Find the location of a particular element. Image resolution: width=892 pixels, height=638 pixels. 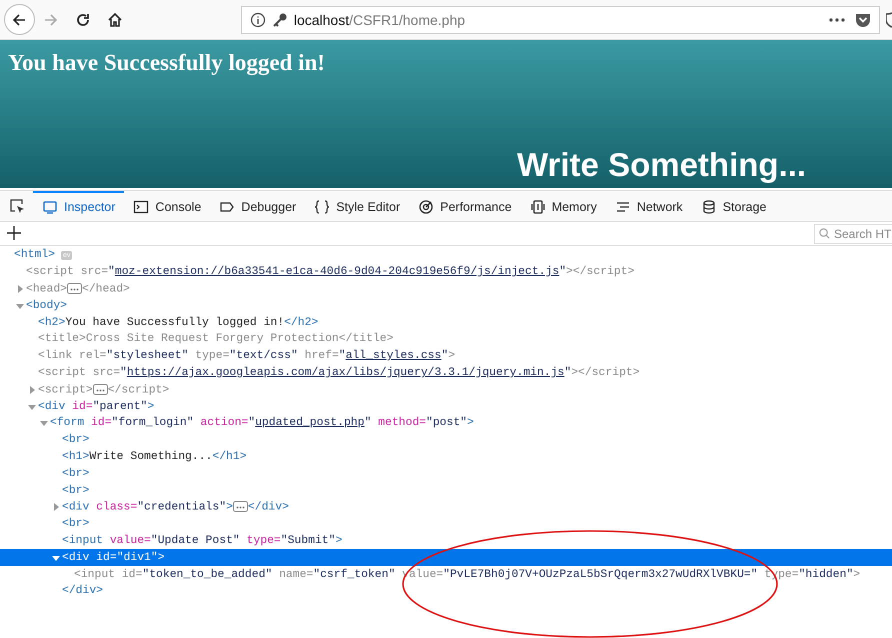

markup-line: <script> </script> is located at coordinates (104, 390).